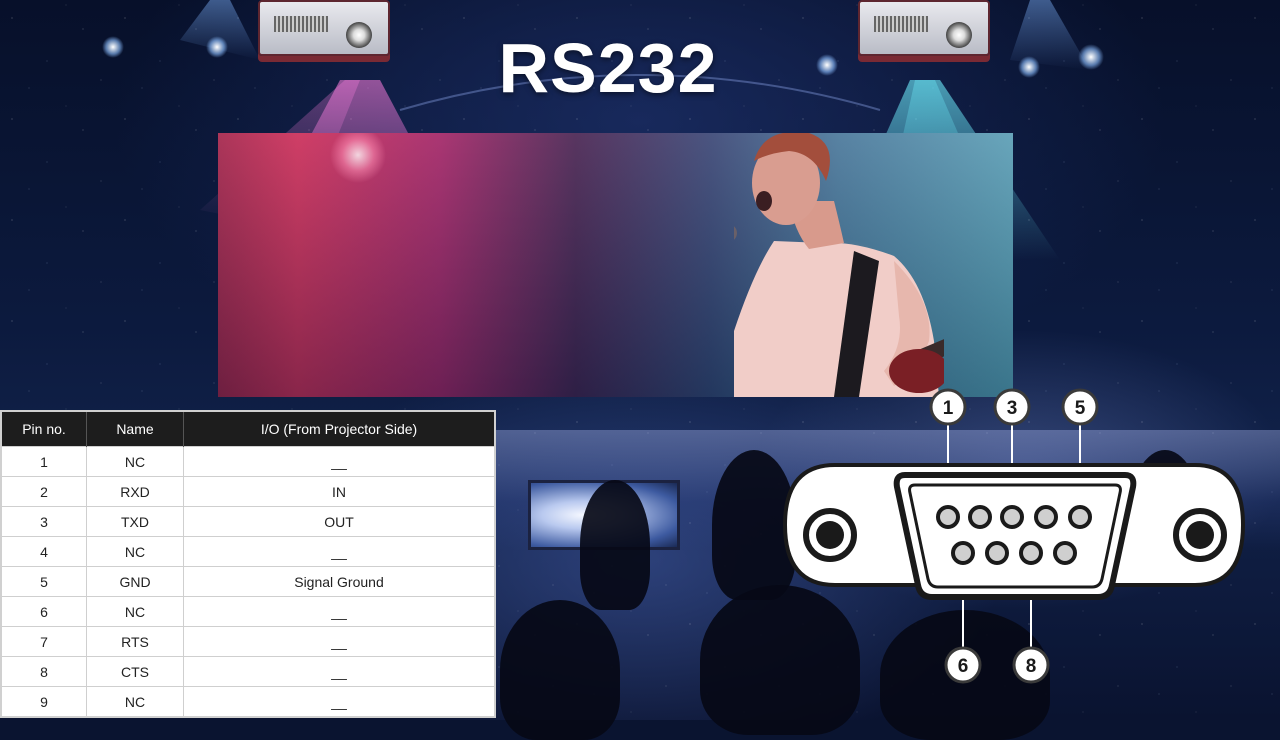 This screenshot has width=1280, height=740. I want to click on header-io: I/O (From Projector Side), so click(339, 429).